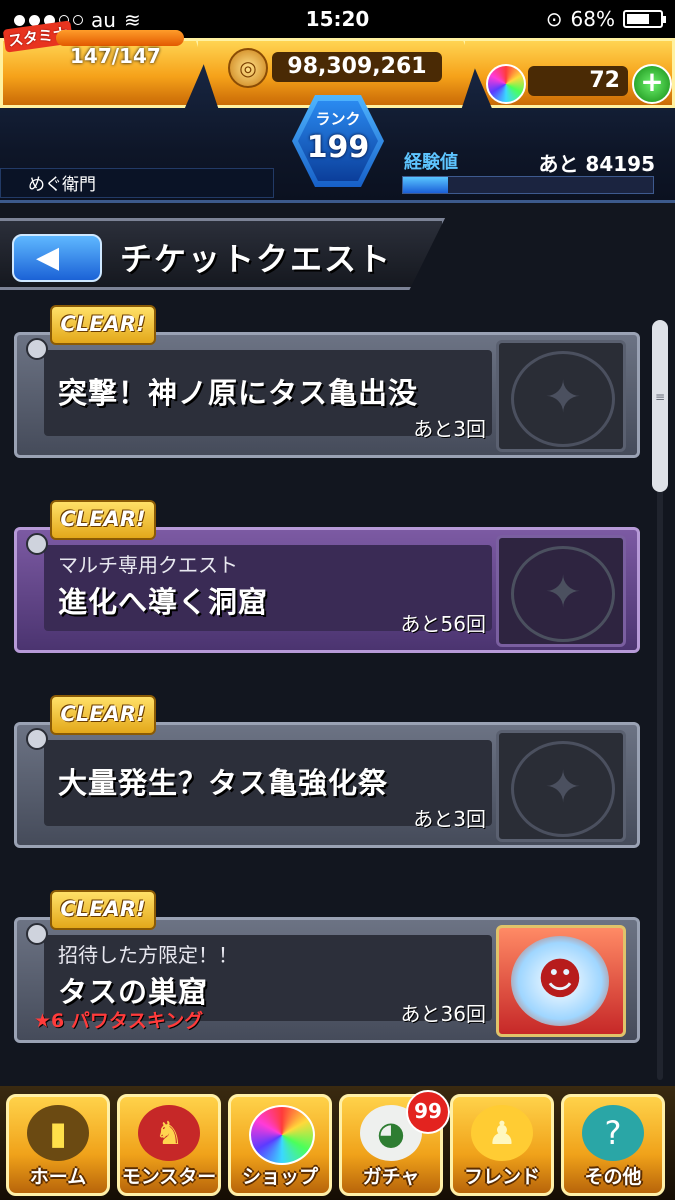  I want to click on nav-shop: ショップ, so click(280, 1145).